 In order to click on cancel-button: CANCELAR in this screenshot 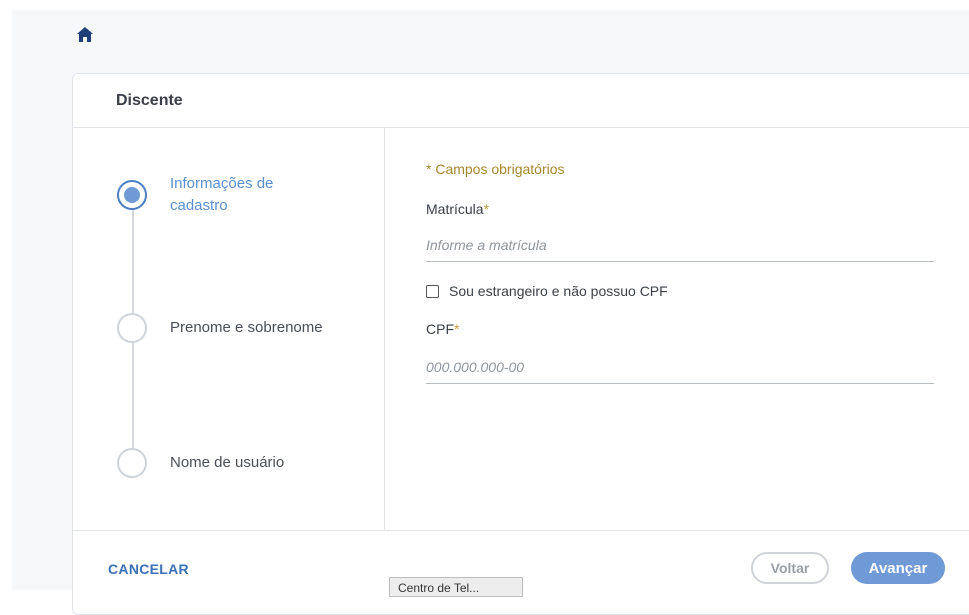, I will do `click(148, 569)`.